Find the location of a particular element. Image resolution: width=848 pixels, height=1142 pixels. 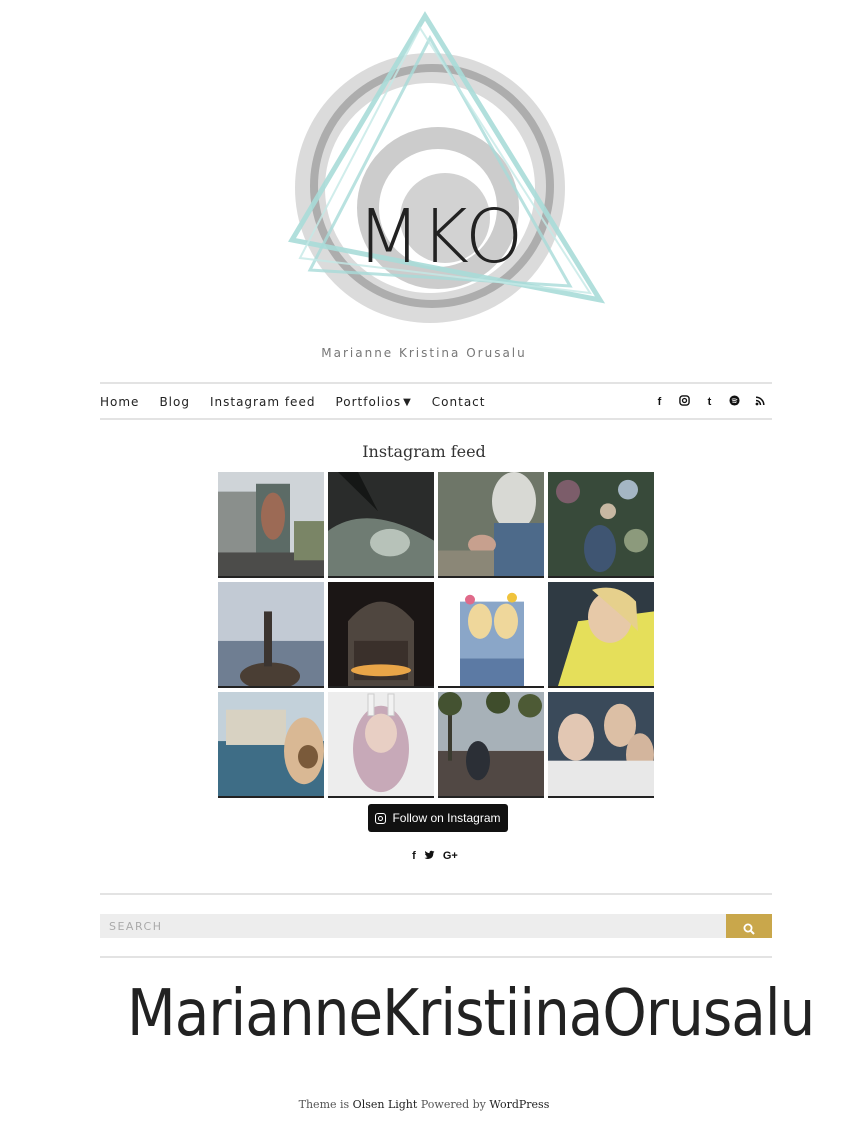

nav-item-label: Home is located at coordinates (120, 402).